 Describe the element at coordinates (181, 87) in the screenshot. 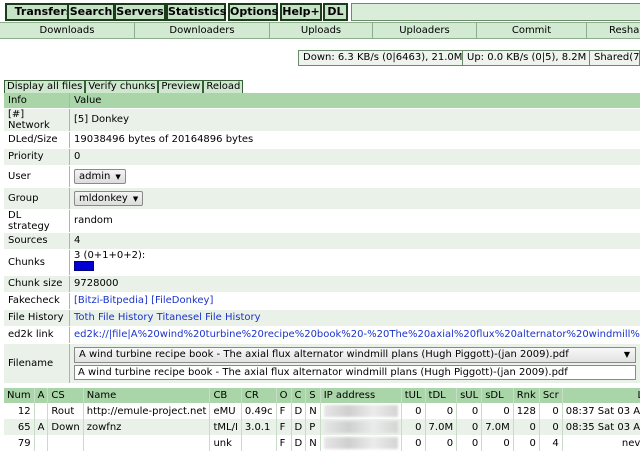

I see `tab-preview: Preview` at that location.